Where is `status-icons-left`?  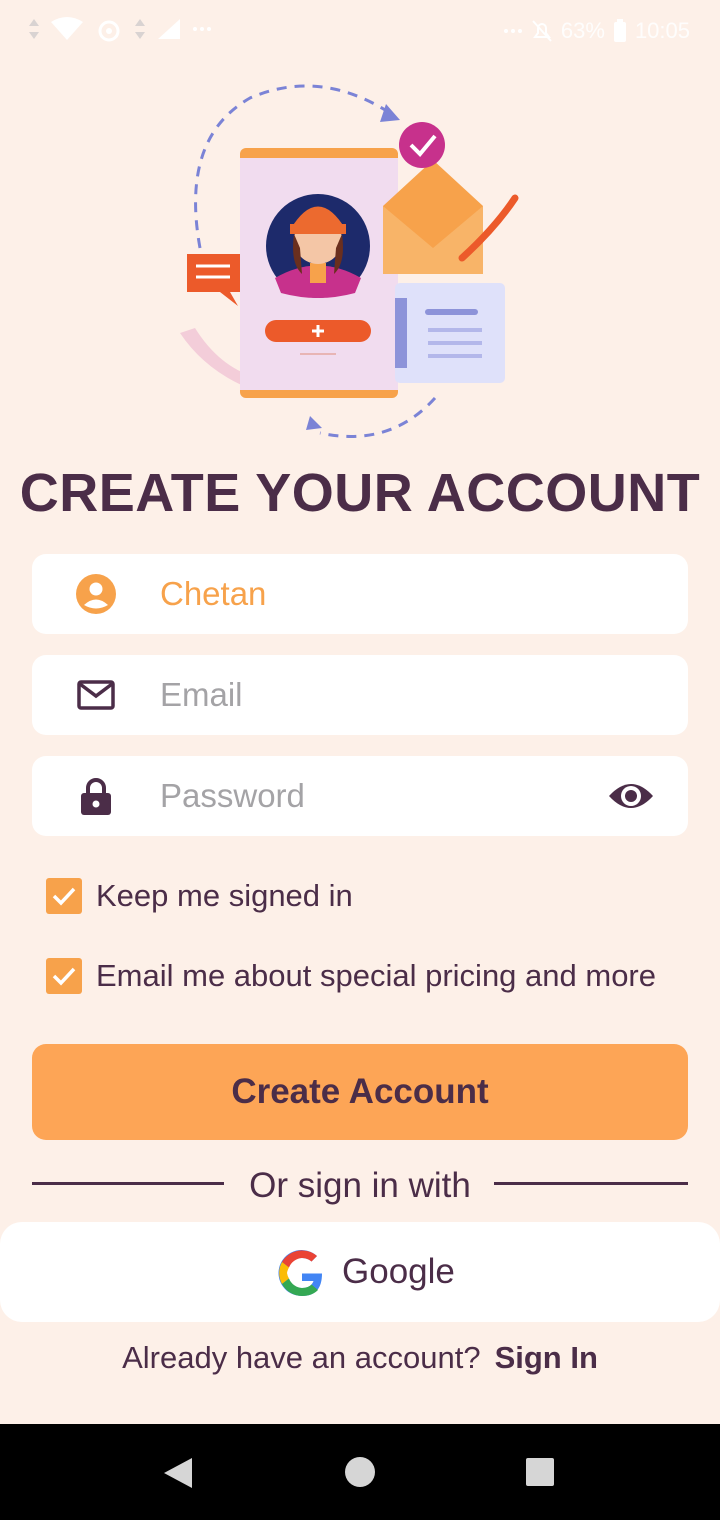 status-icons-left is located at coordinates (120, 29).